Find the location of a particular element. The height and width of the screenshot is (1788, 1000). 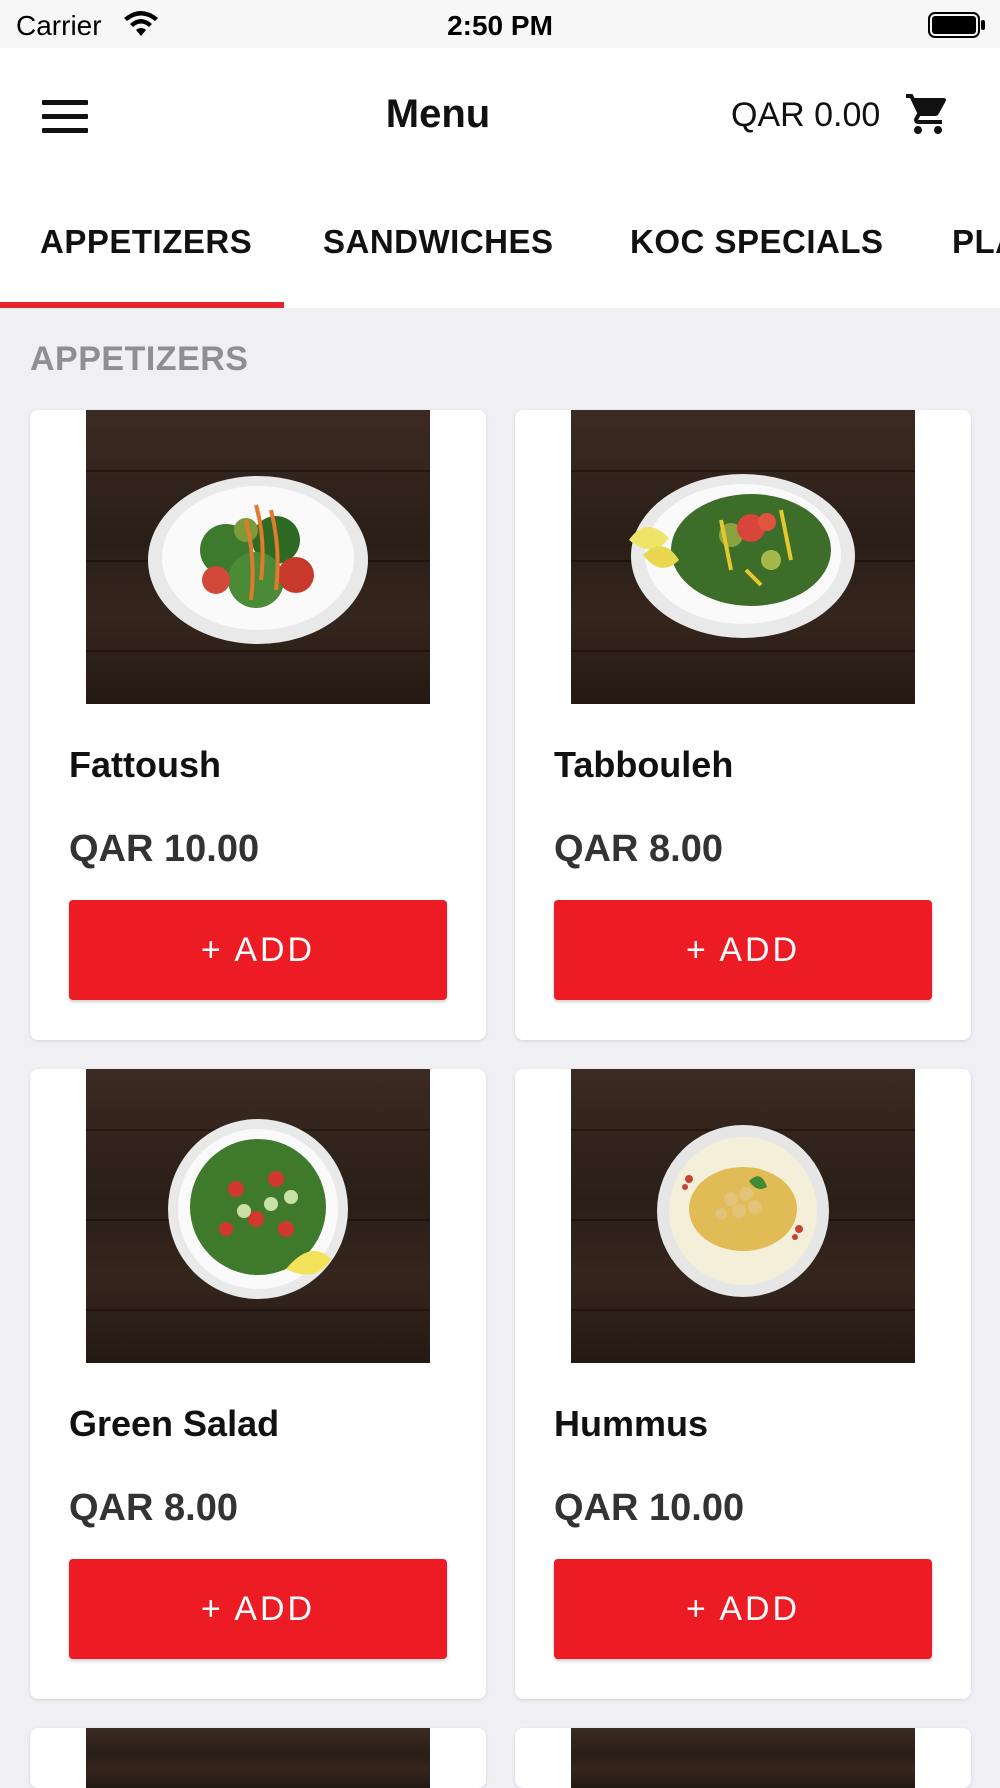

product-name: Fattoush is located at coordinates (145, 764).